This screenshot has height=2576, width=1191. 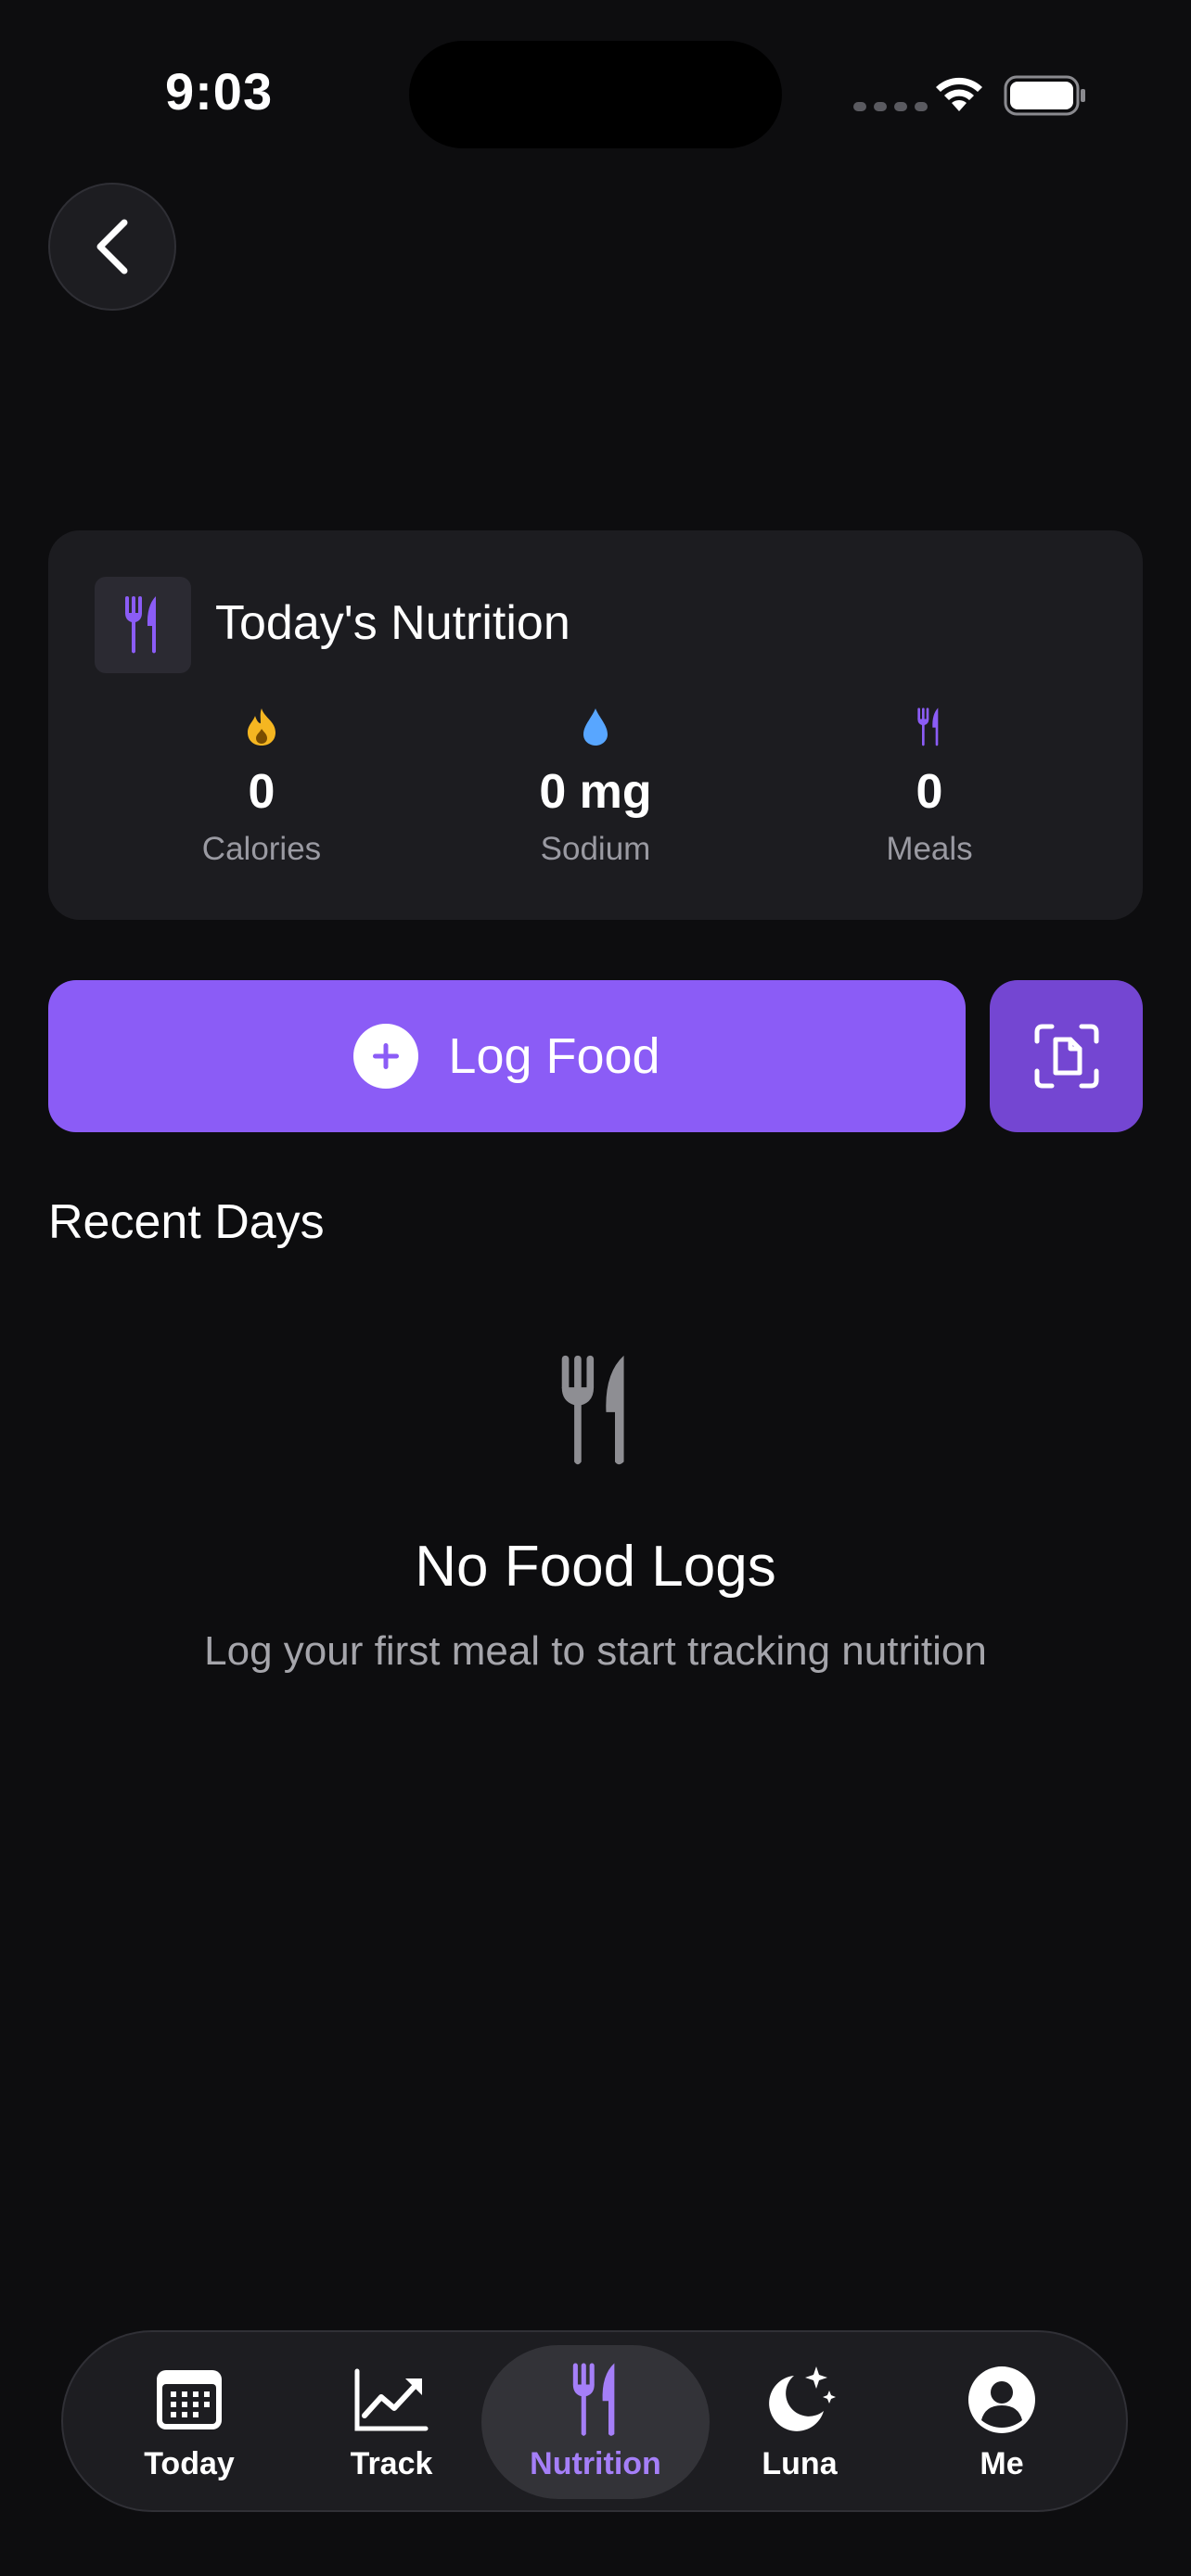 I want to click on calories-value: 0, so click(x=261, y=792).